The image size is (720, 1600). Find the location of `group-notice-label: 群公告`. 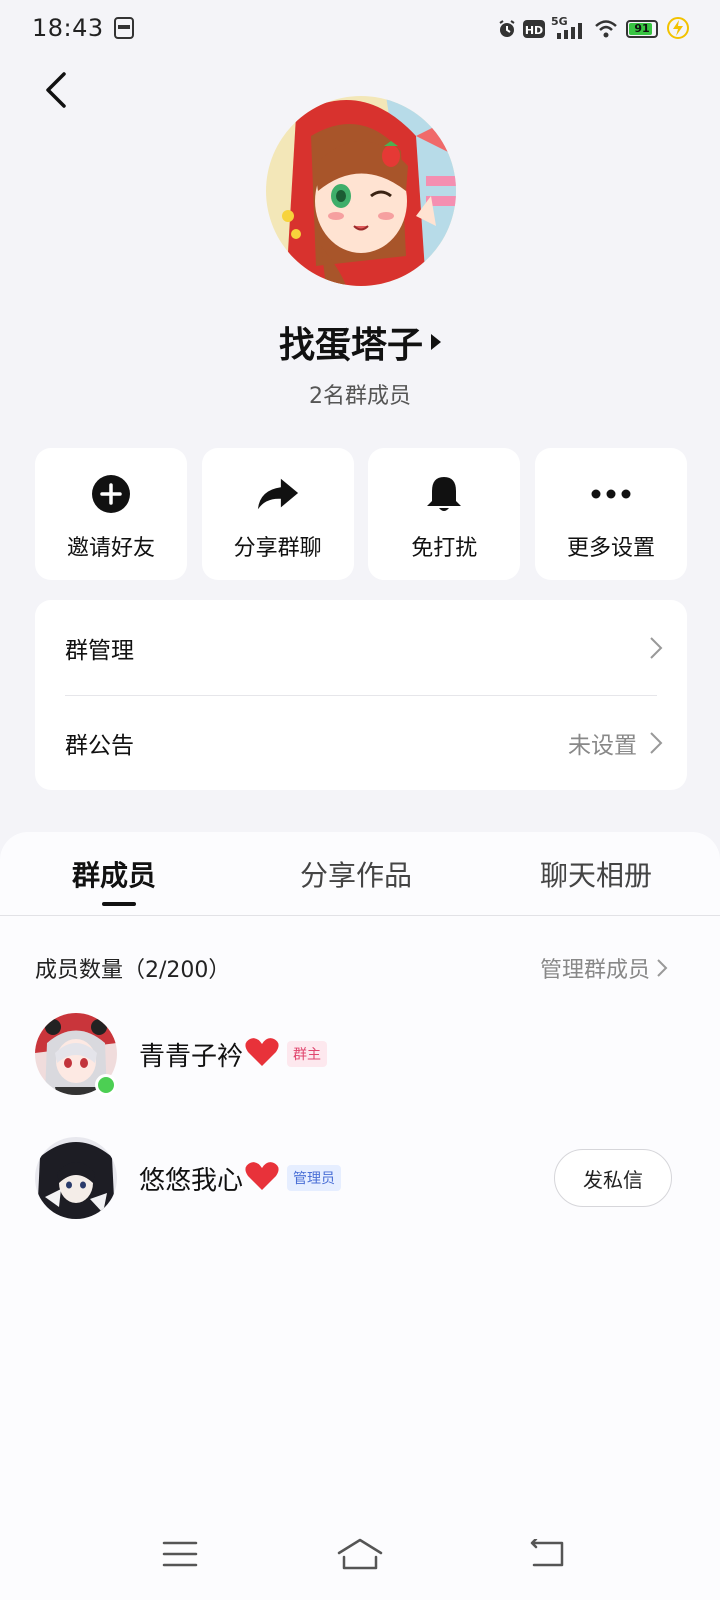

group-notice-label: 群公告 is located at coordinates (99, 745).